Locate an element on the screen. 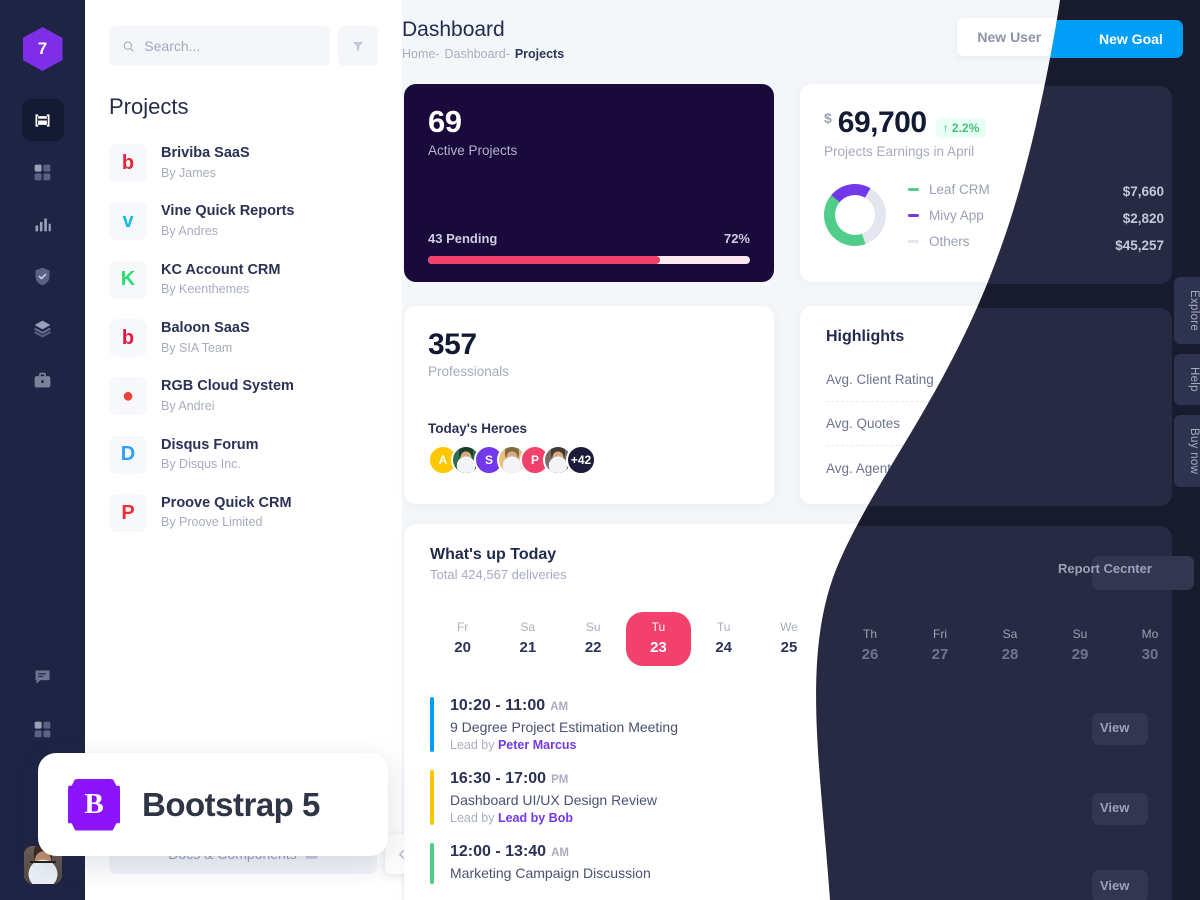 Image resolution: width=1200 pixels, height=900 pixels. search-box is located at coordinates (219, 46).